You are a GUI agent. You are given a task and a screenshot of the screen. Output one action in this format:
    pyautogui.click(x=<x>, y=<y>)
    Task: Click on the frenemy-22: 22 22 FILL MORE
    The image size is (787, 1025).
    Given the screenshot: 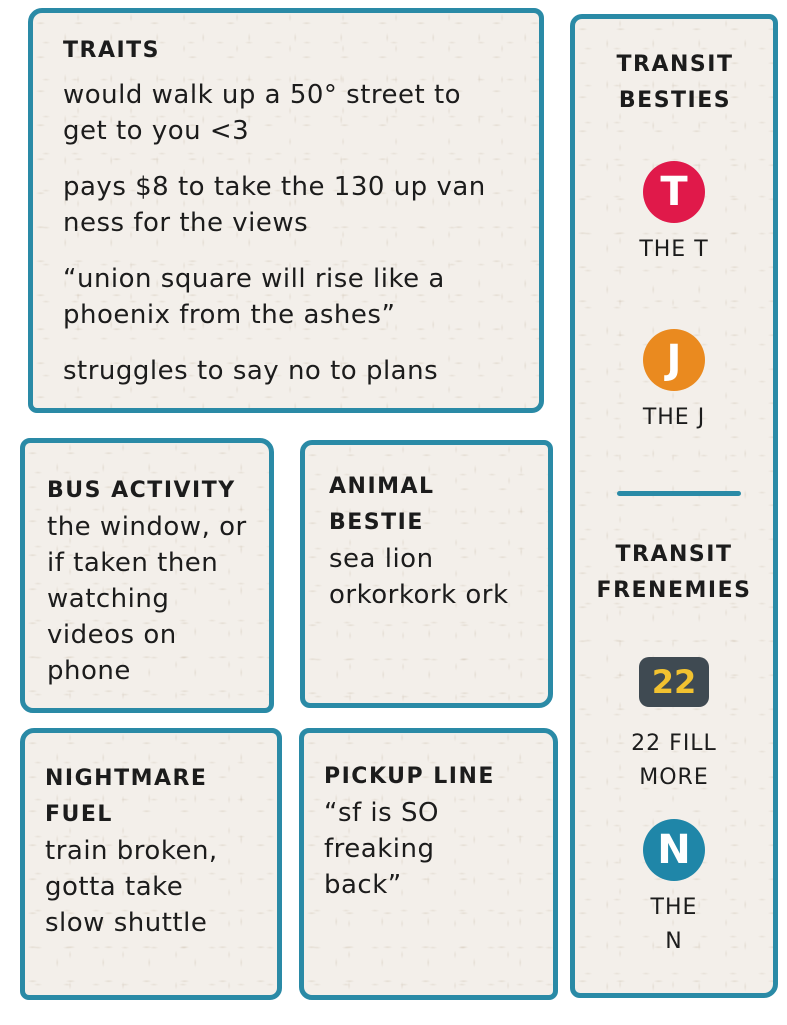 What is the action you would take?
    pyautogui.click(x=674, y=726)
    